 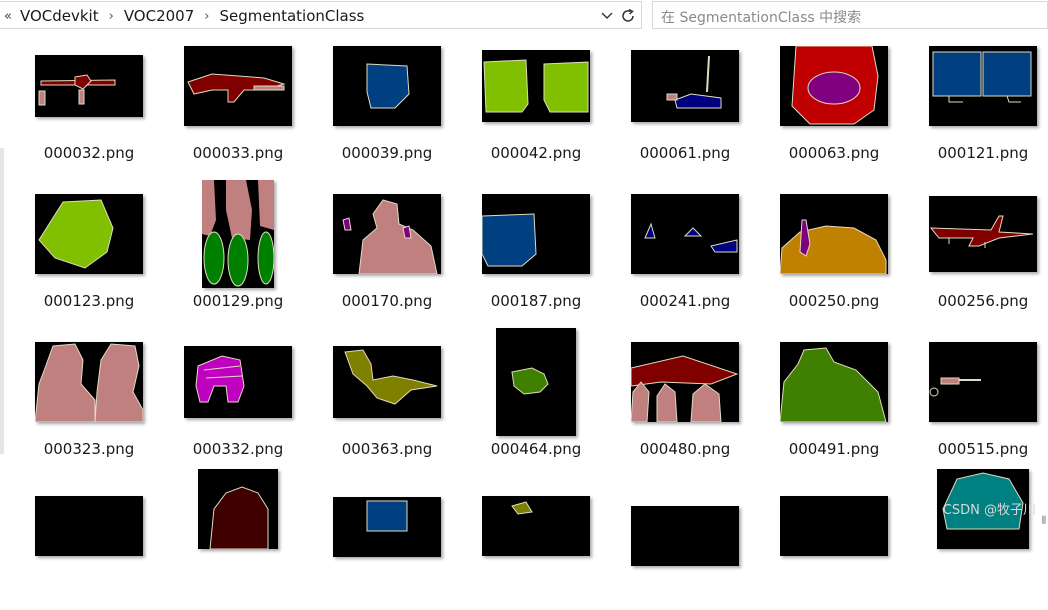 I want to click on file-name: 000061.png, so click(x=685, y=153).